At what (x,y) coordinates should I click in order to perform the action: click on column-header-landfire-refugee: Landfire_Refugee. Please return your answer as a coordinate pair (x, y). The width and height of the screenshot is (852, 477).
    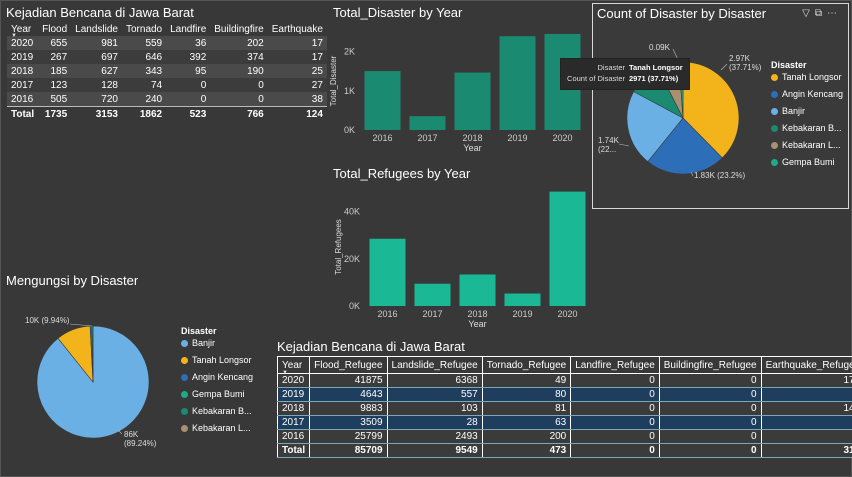
    Looking at the image, I should click on (615, 365).